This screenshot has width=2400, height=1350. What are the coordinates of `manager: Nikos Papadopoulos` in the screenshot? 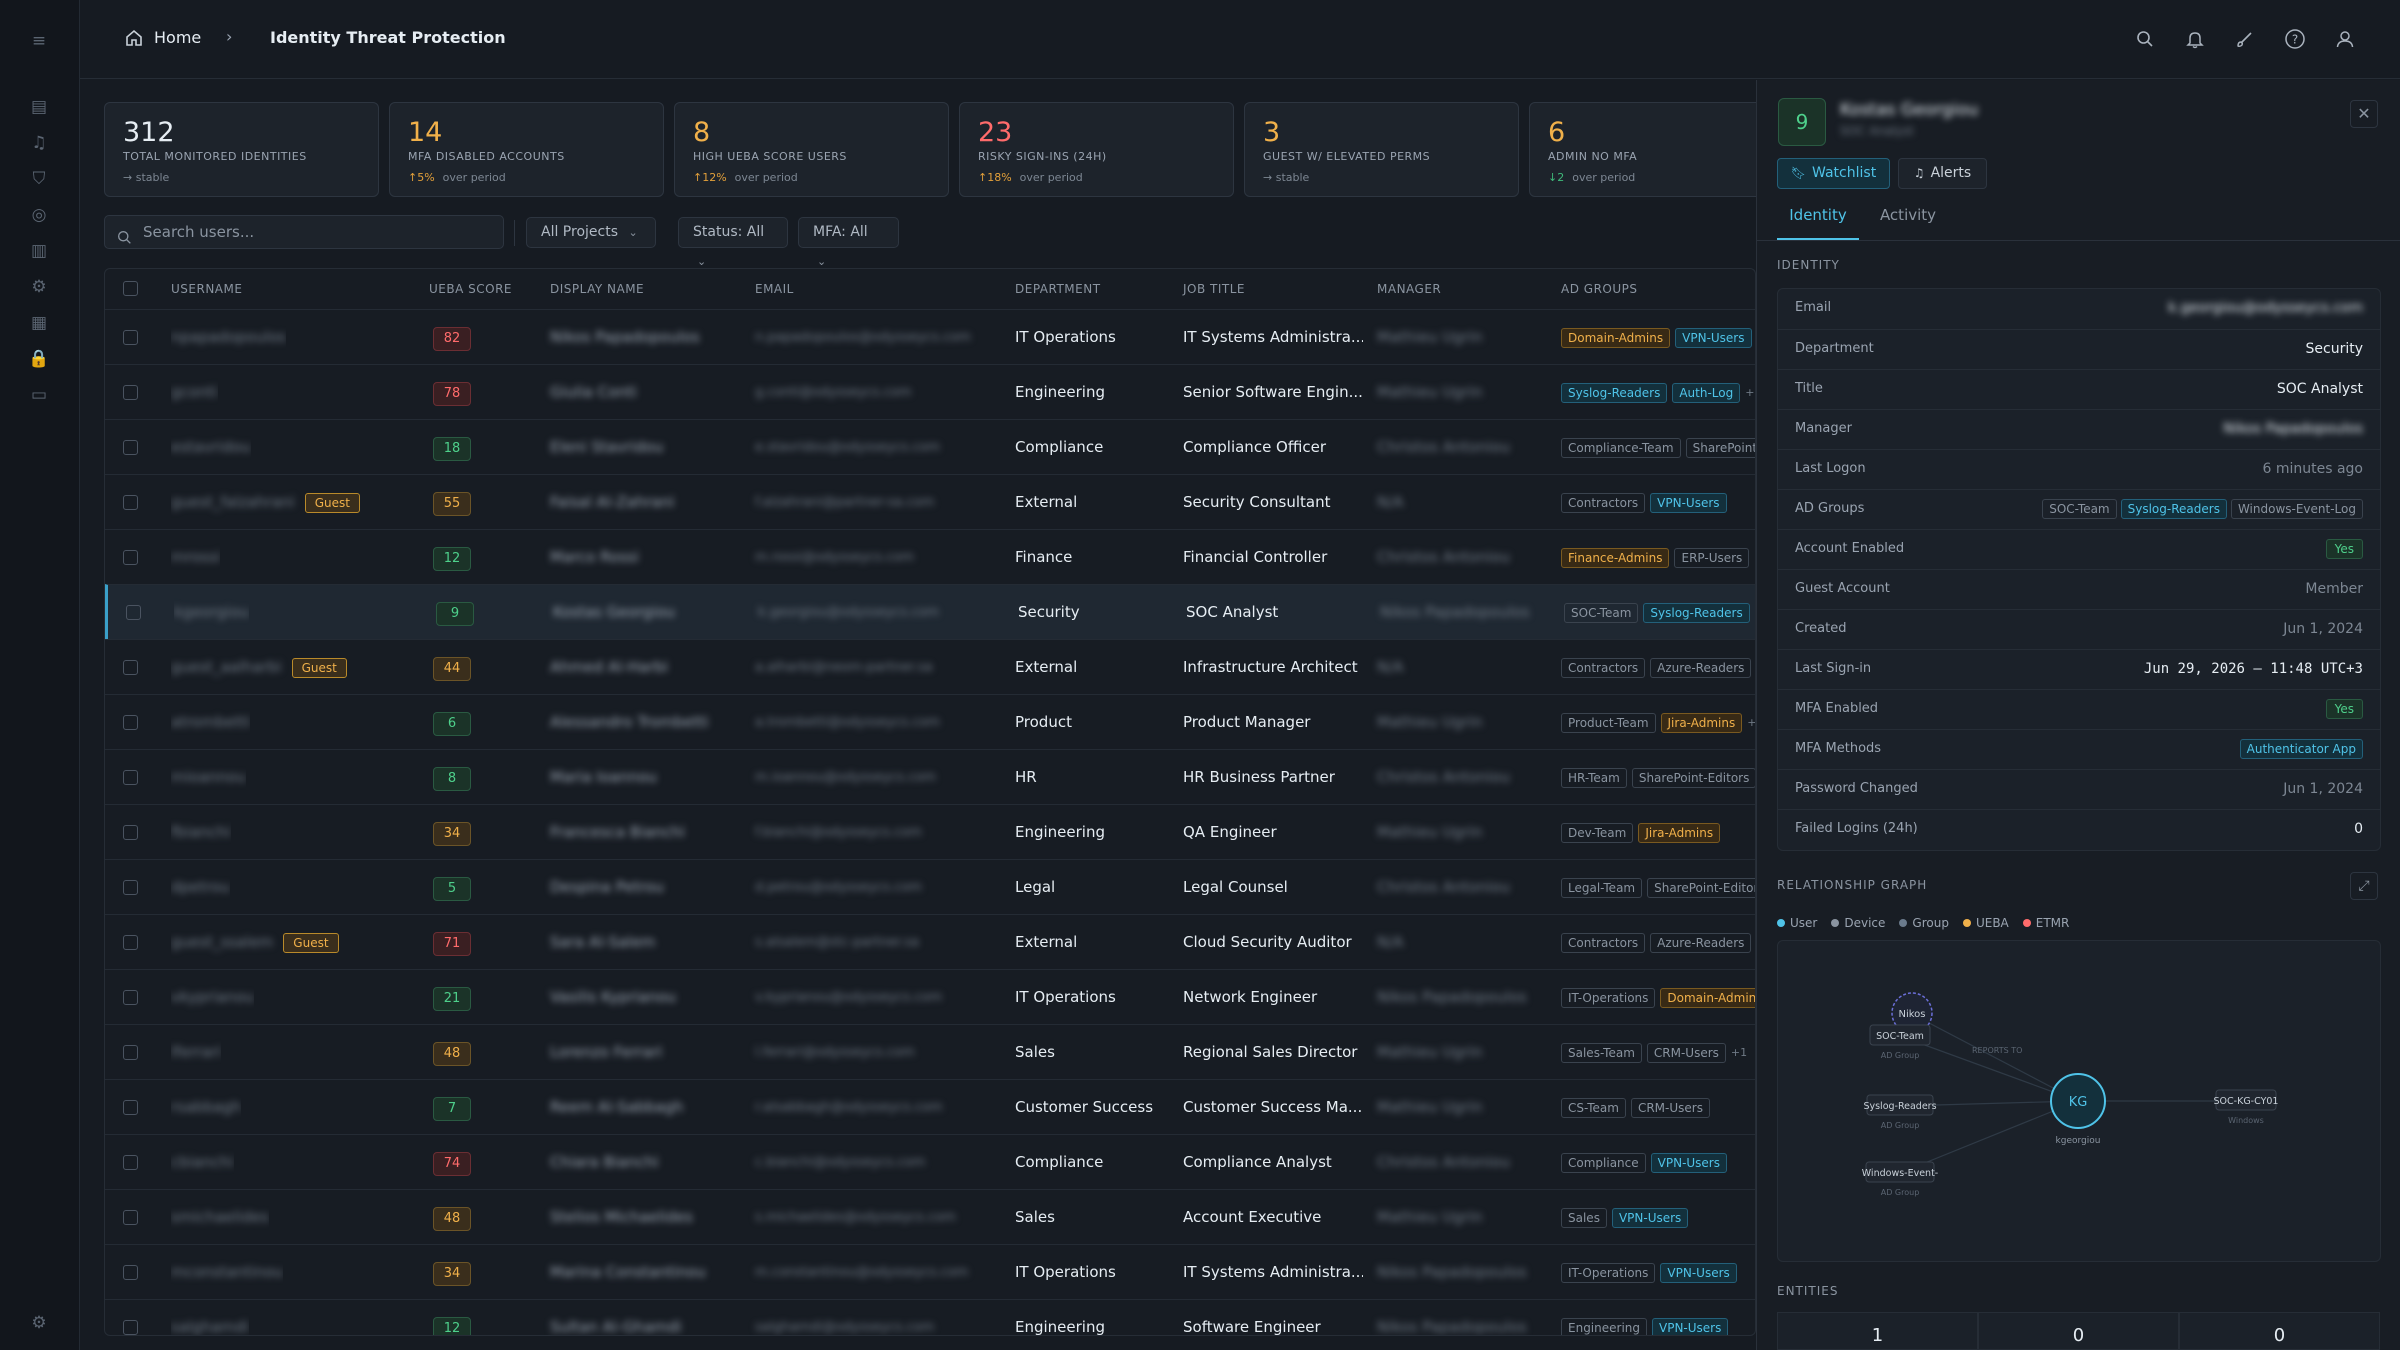 It's located at (1455, 612).